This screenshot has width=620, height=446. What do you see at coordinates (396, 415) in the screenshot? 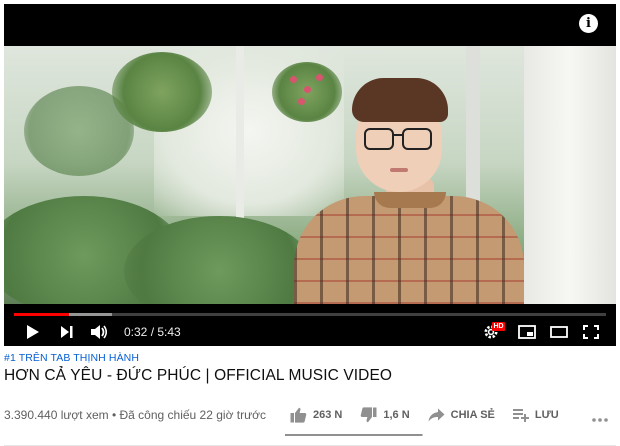
I see `dislike-count: 1,6 N` at bounding box center [396, 415].